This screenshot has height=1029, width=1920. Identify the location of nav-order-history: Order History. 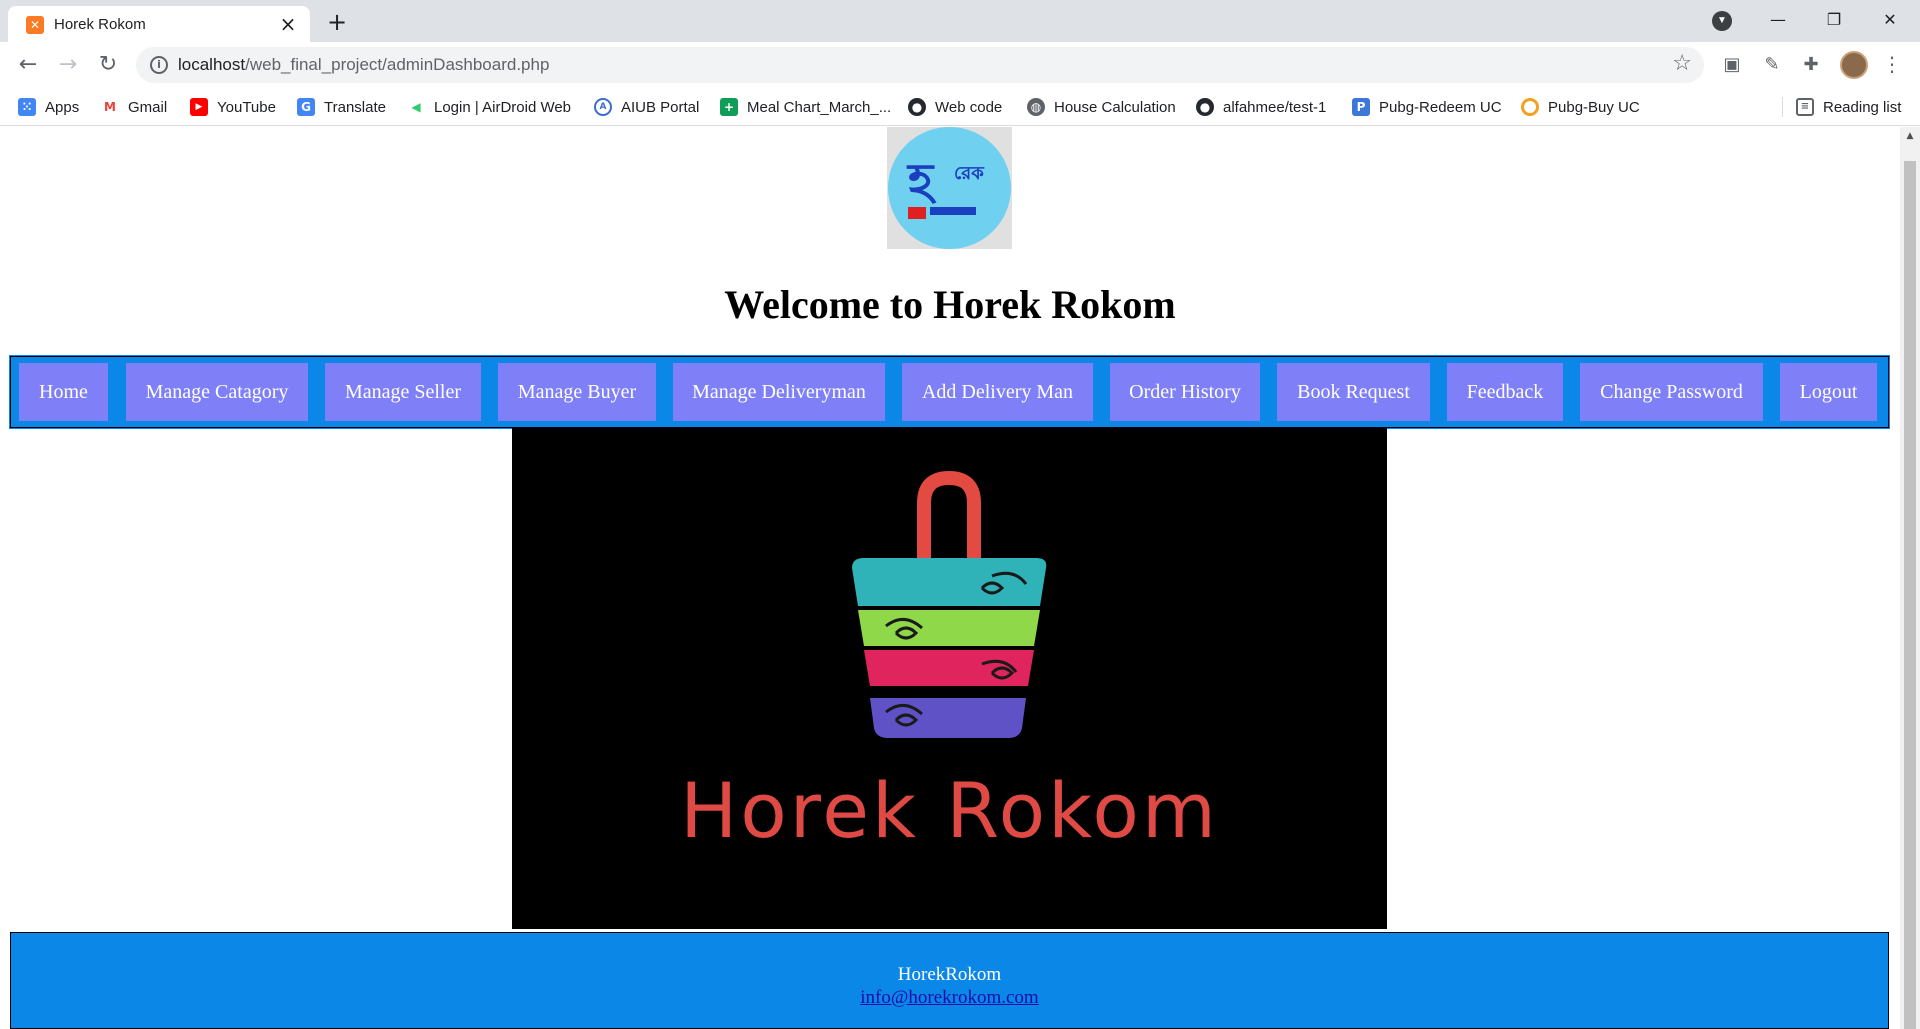
(1185, 392).